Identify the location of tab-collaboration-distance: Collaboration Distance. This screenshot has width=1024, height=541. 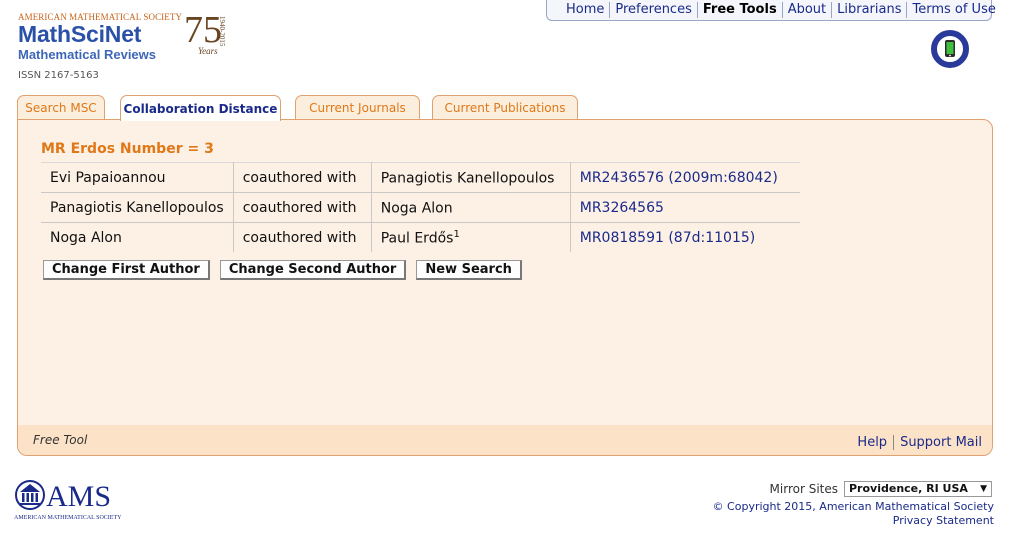
(200, 108).